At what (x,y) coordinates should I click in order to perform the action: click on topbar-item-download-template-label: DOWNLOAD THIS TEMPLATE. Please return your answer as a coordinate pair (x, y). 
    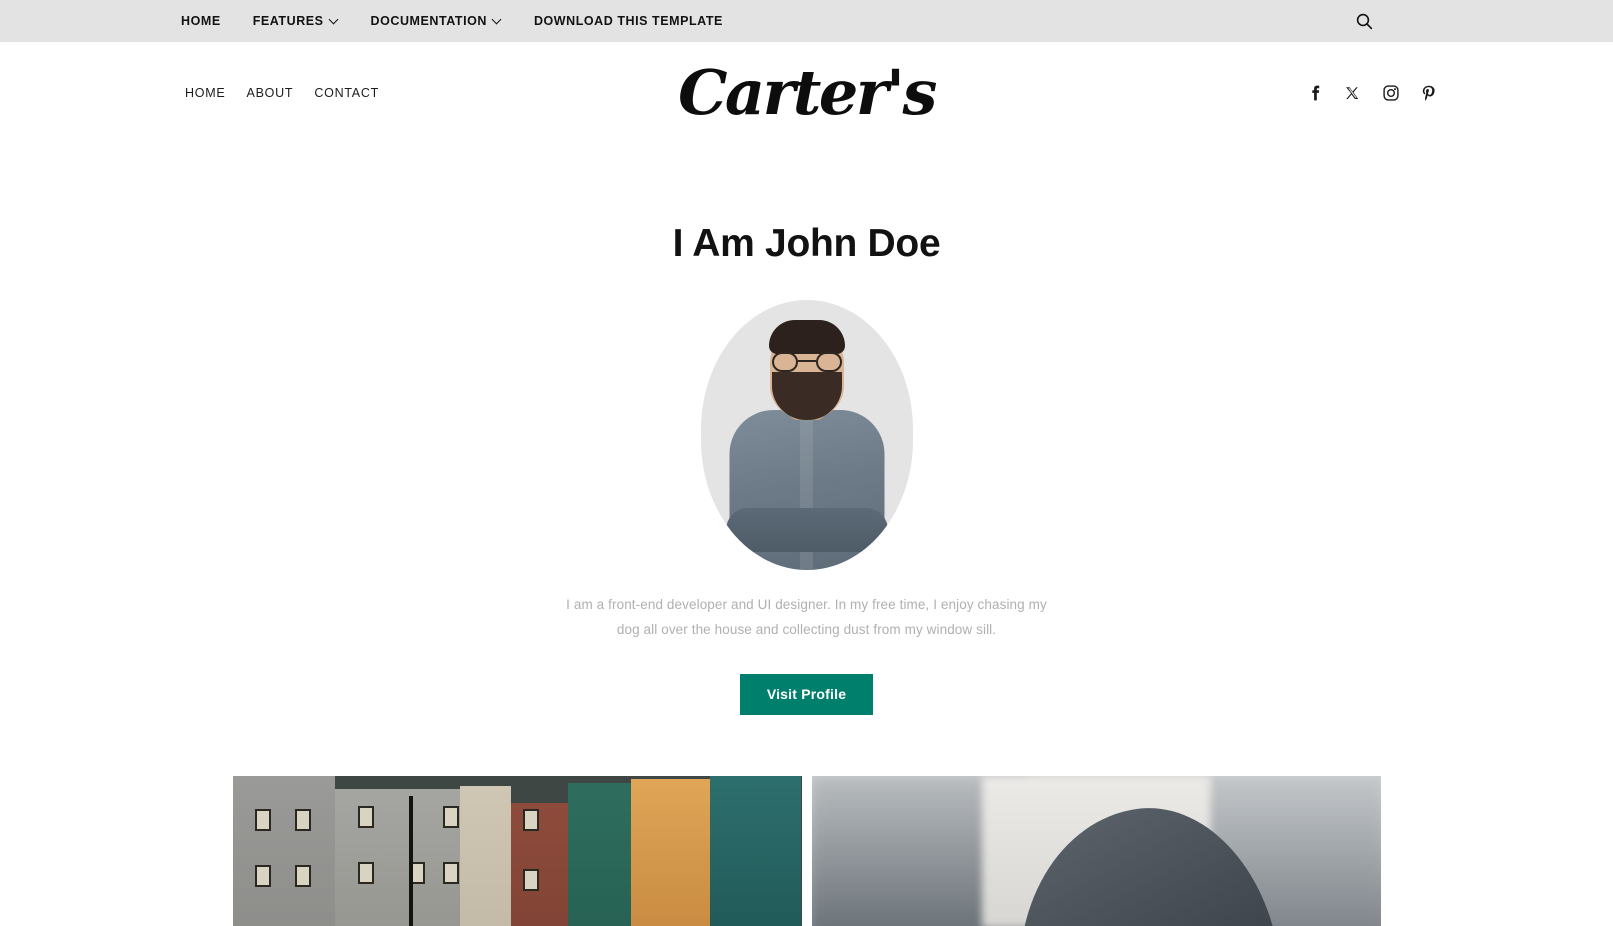
    Looking at the image, I should click on (628, 20).